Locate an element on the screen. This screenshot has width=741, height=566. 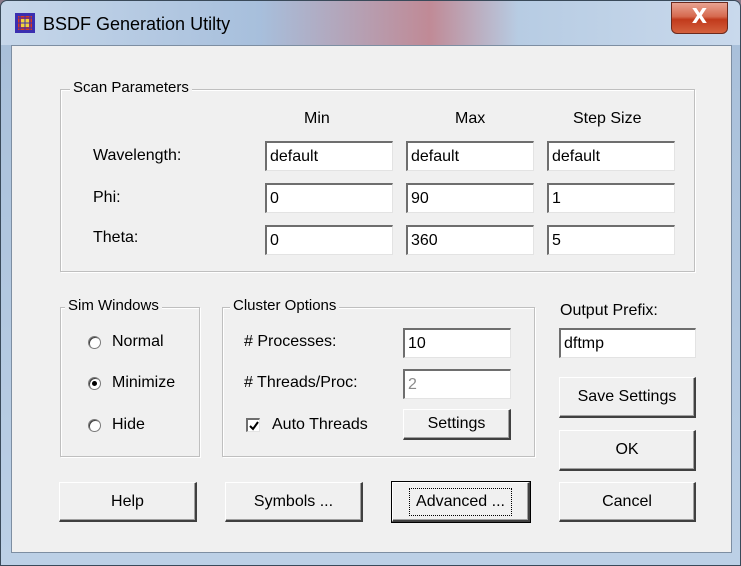
normal-radio is located at coordinates (94, 342).